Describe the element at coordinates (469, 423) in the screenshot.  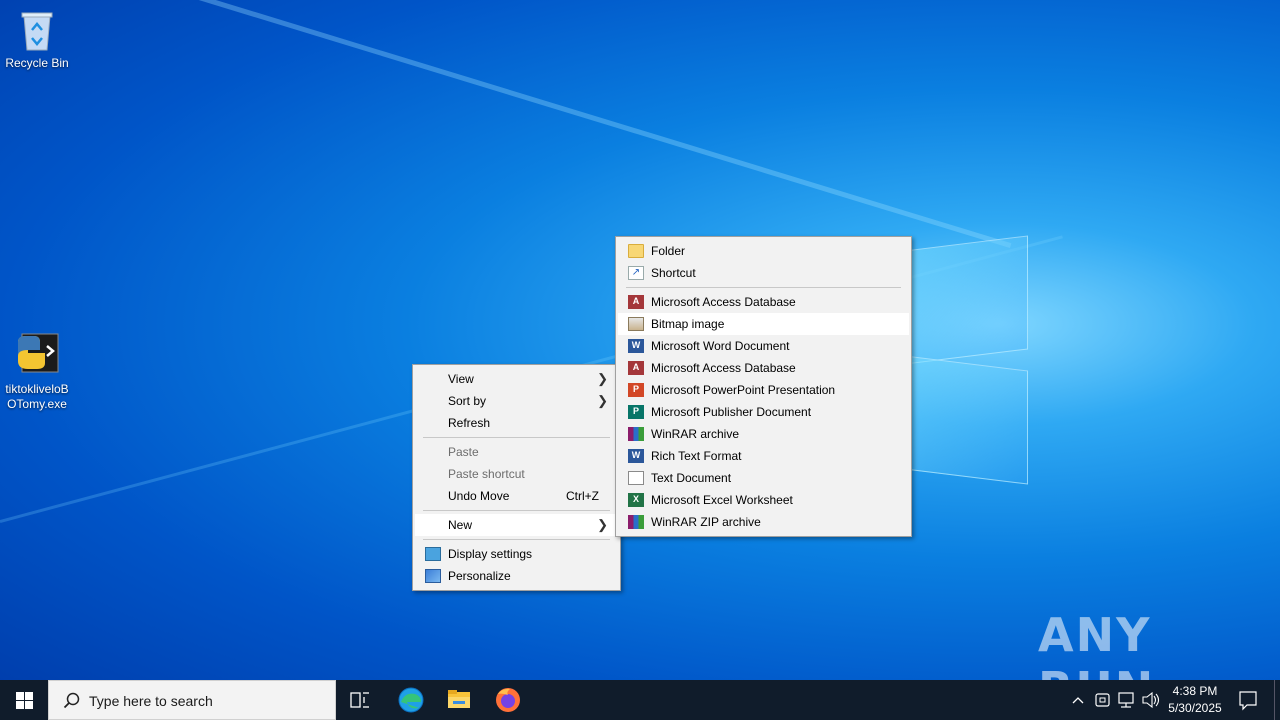
I see `menu-item-label: Refresh` at that location.